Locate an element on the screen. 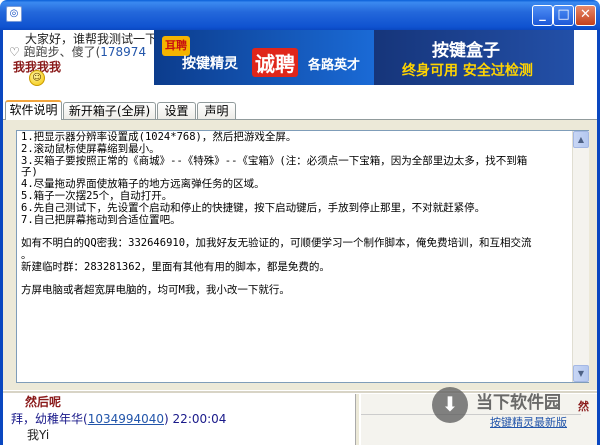 The image size is (600, 445). chat-timestamp: ) 22:00:04 is located at coordinates (195, 419).